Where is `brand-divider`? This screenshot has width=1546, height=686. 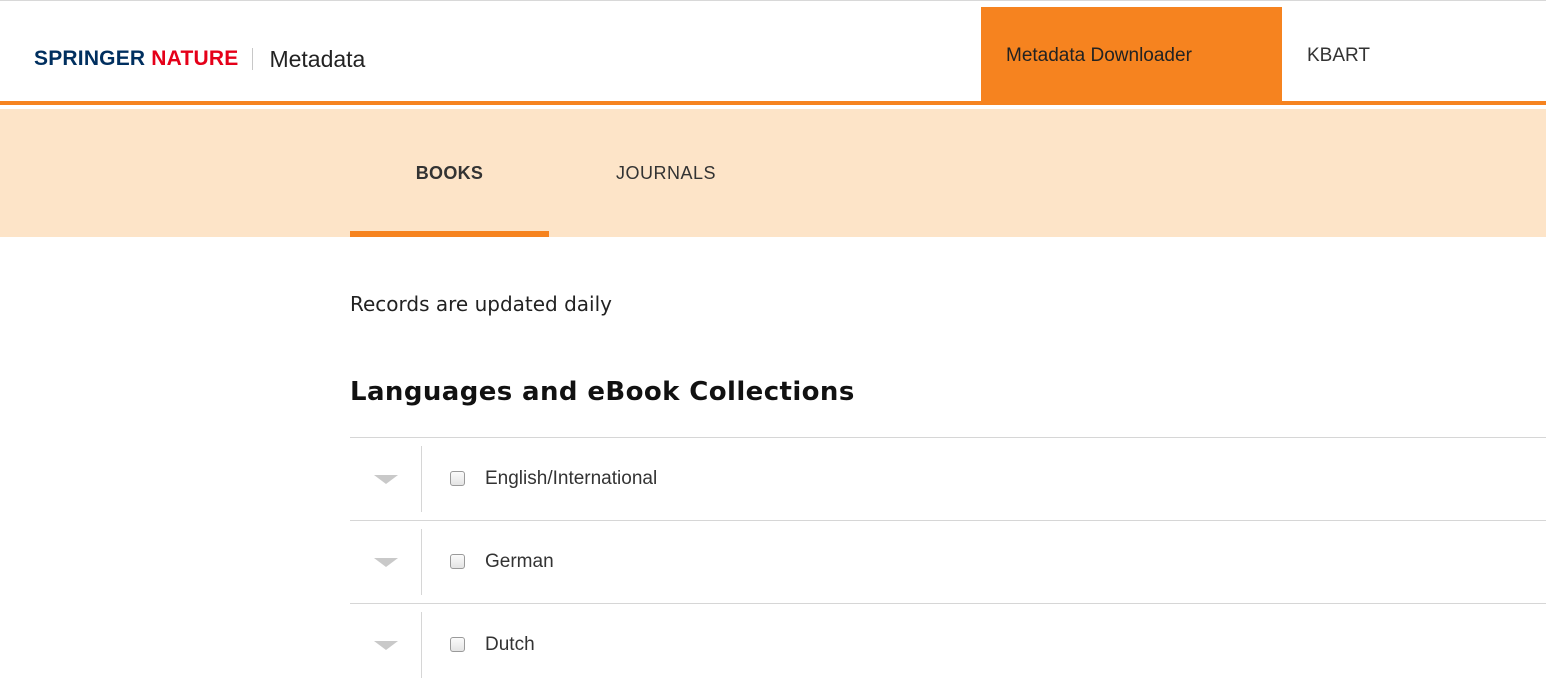 brand-divider is located at coordinates (253, 59).